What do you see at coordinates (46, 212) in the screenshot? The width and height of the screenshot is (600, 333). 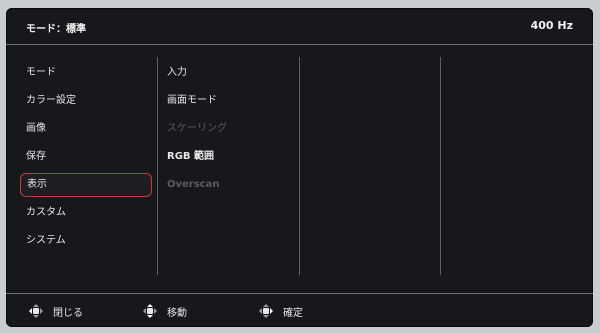 I see `menu-item-label: カスタム` at bounding box center [46, 212].